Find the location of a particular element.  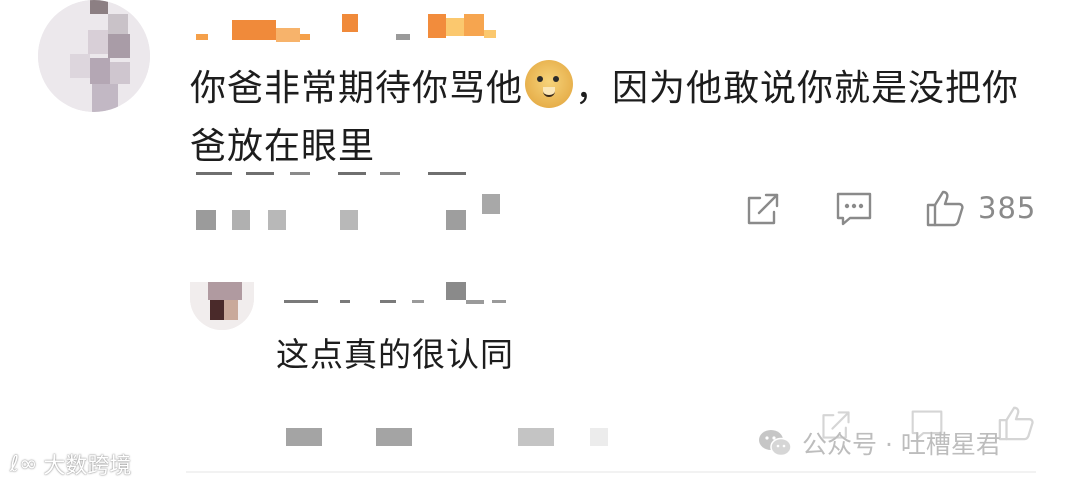

avatar is located at coordinates (94, 56).